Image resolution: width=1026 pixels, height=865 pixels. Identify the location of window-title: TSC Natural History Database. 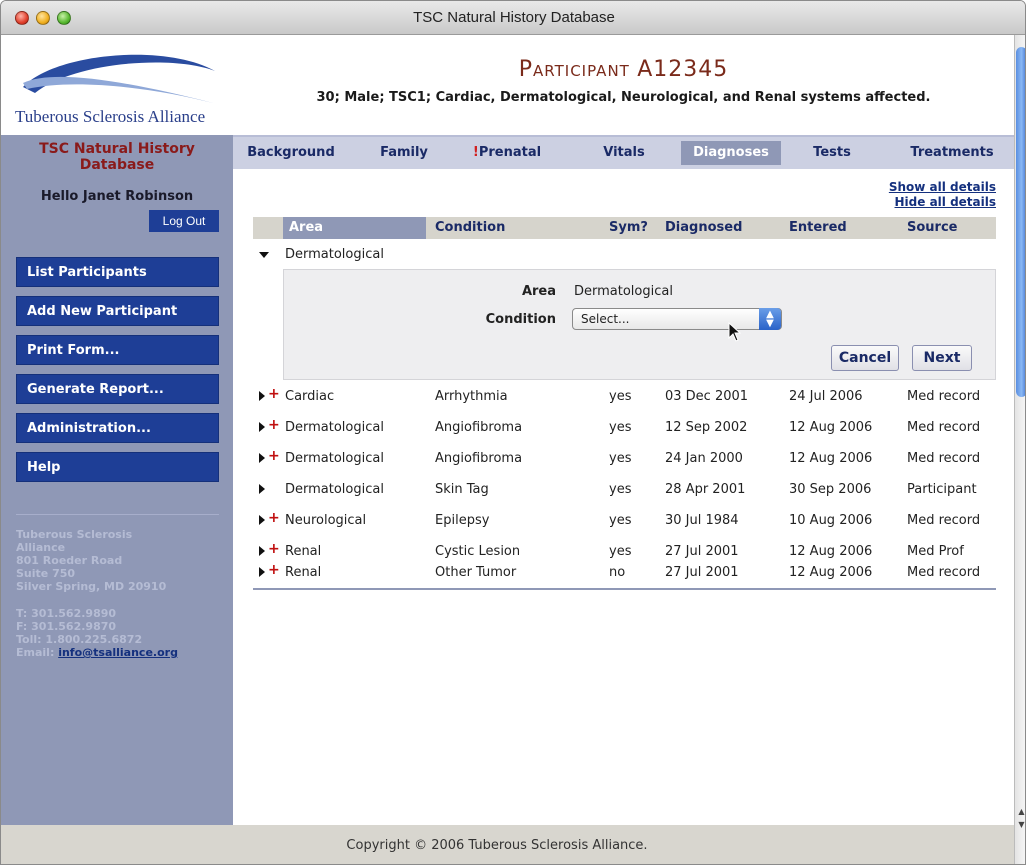
(514, 17).